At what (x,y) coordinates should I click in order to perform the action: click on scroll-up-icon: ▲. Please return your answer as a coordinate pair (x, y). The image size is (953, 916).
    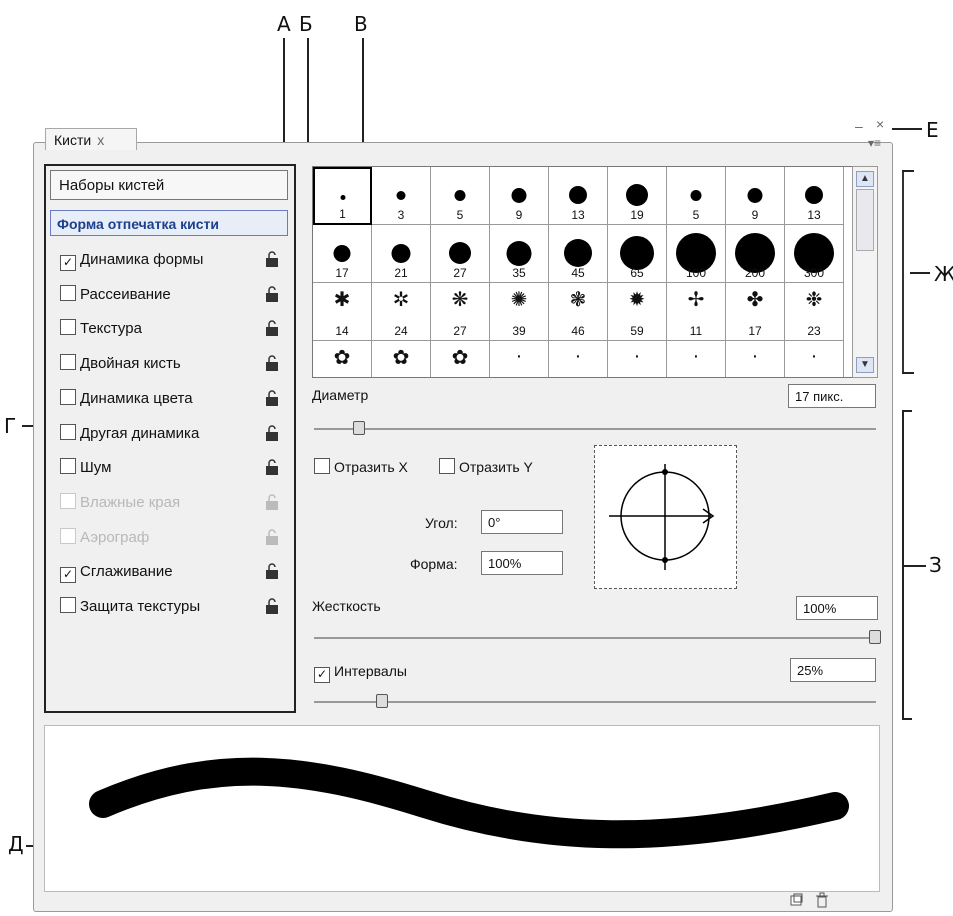
    Looking at the image, I should click on (865, 179).